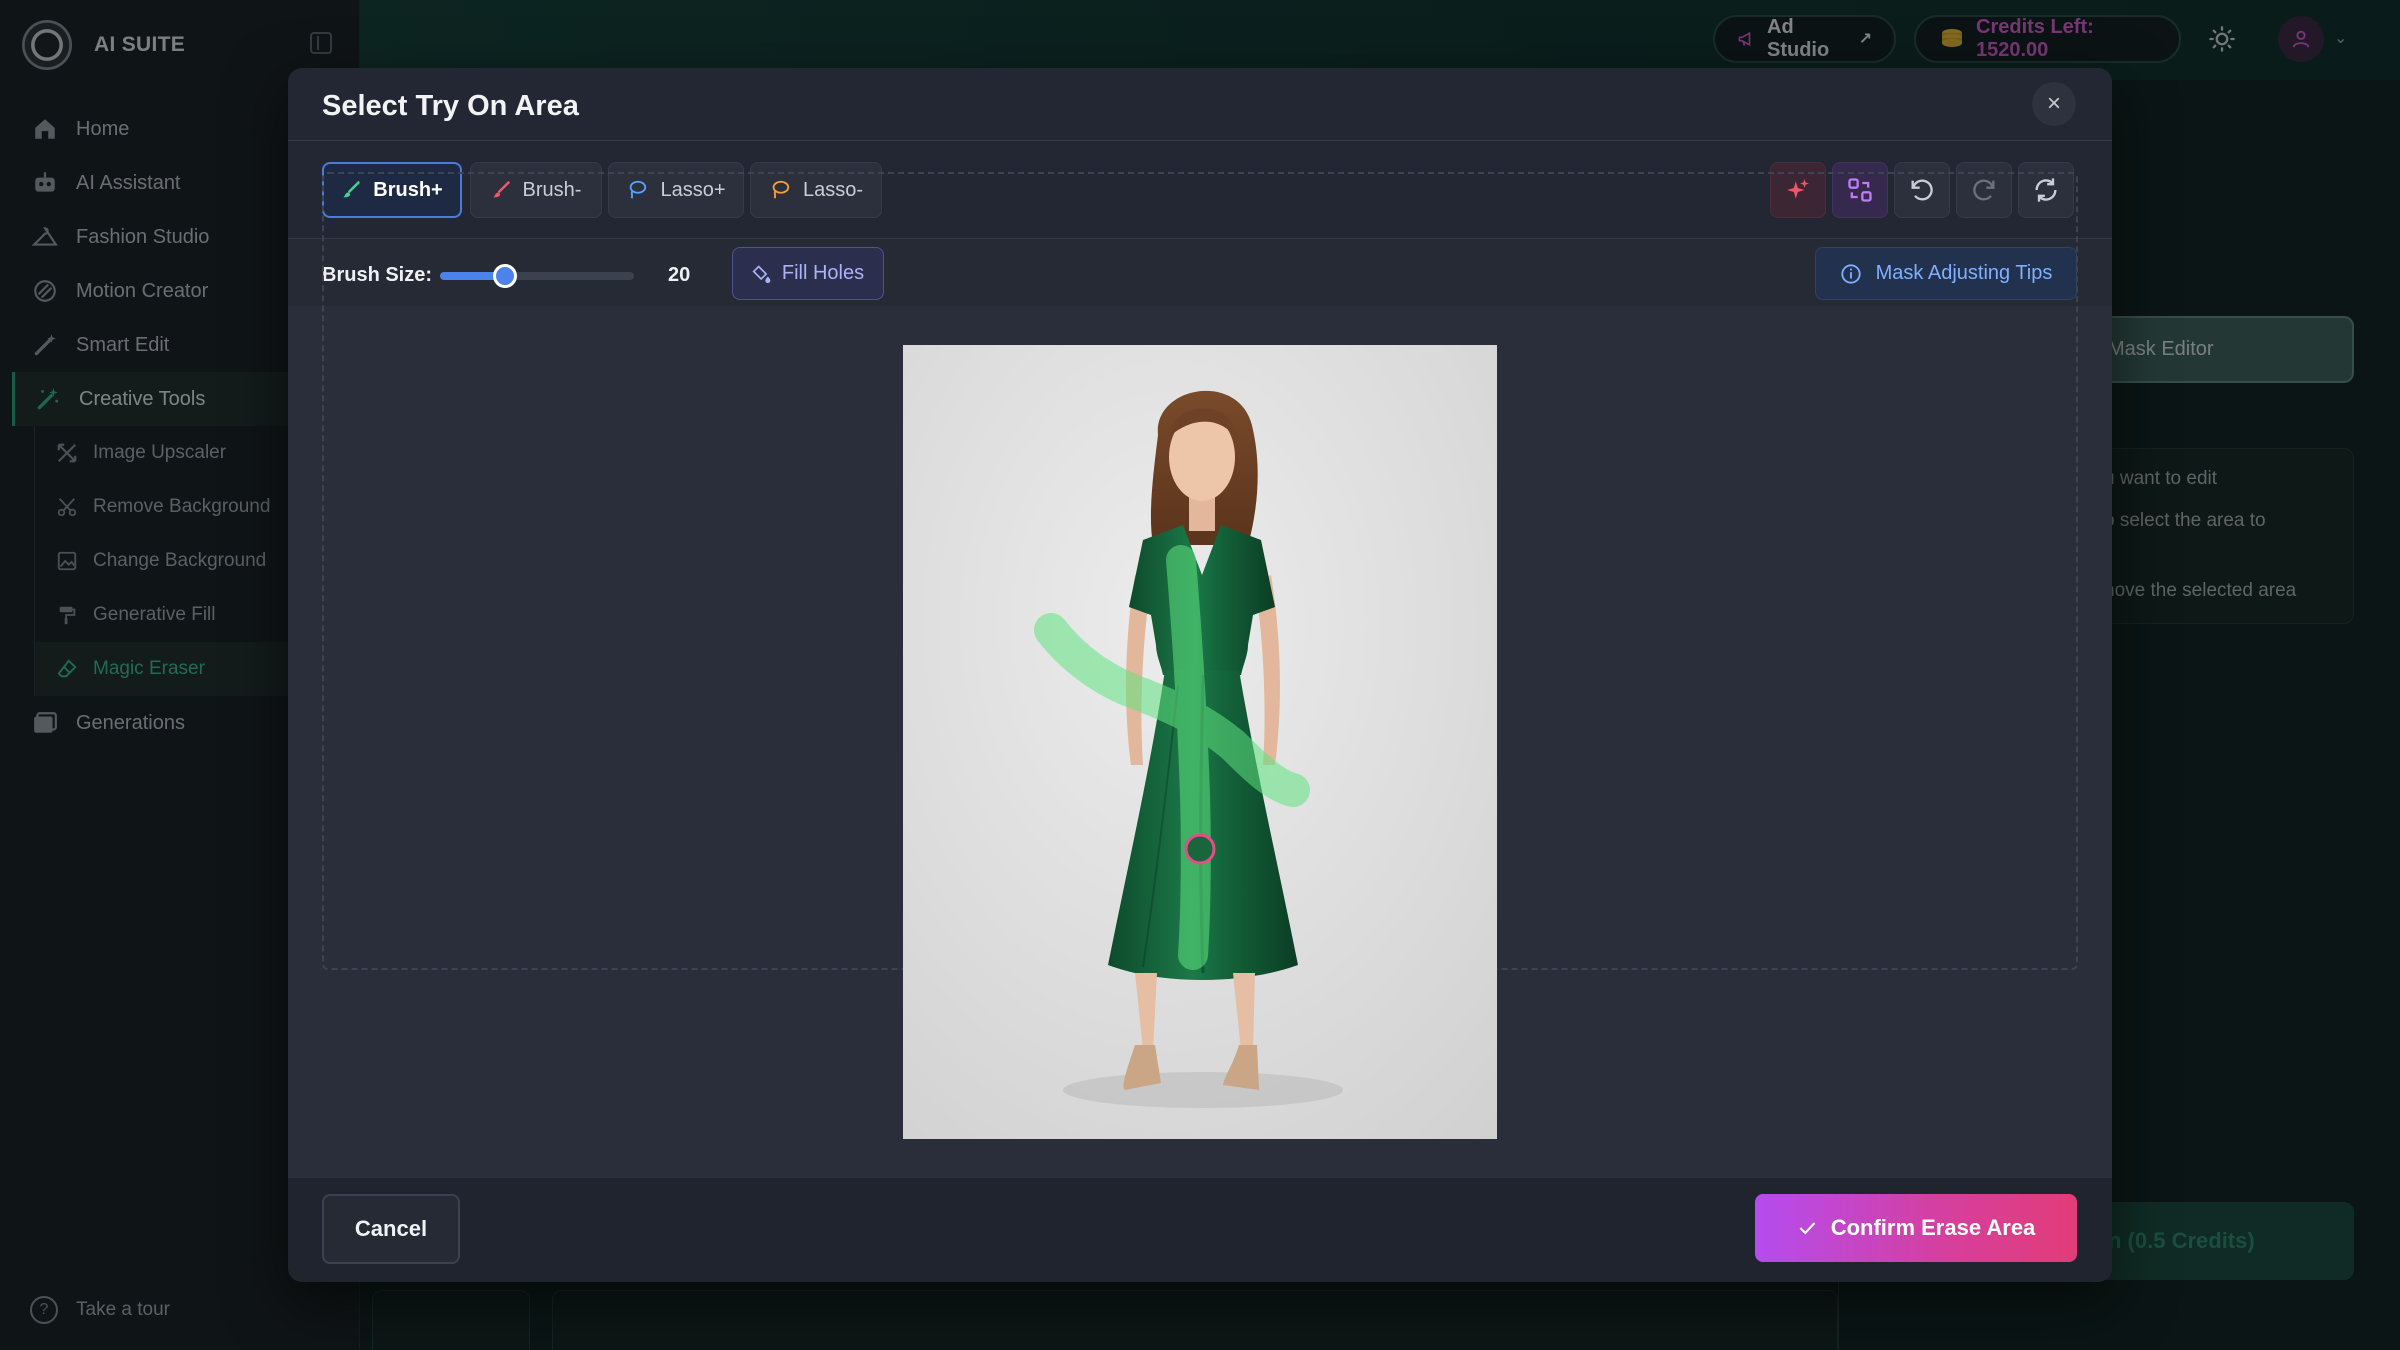  I want to click on photo-canvas, so click(1200, 742).